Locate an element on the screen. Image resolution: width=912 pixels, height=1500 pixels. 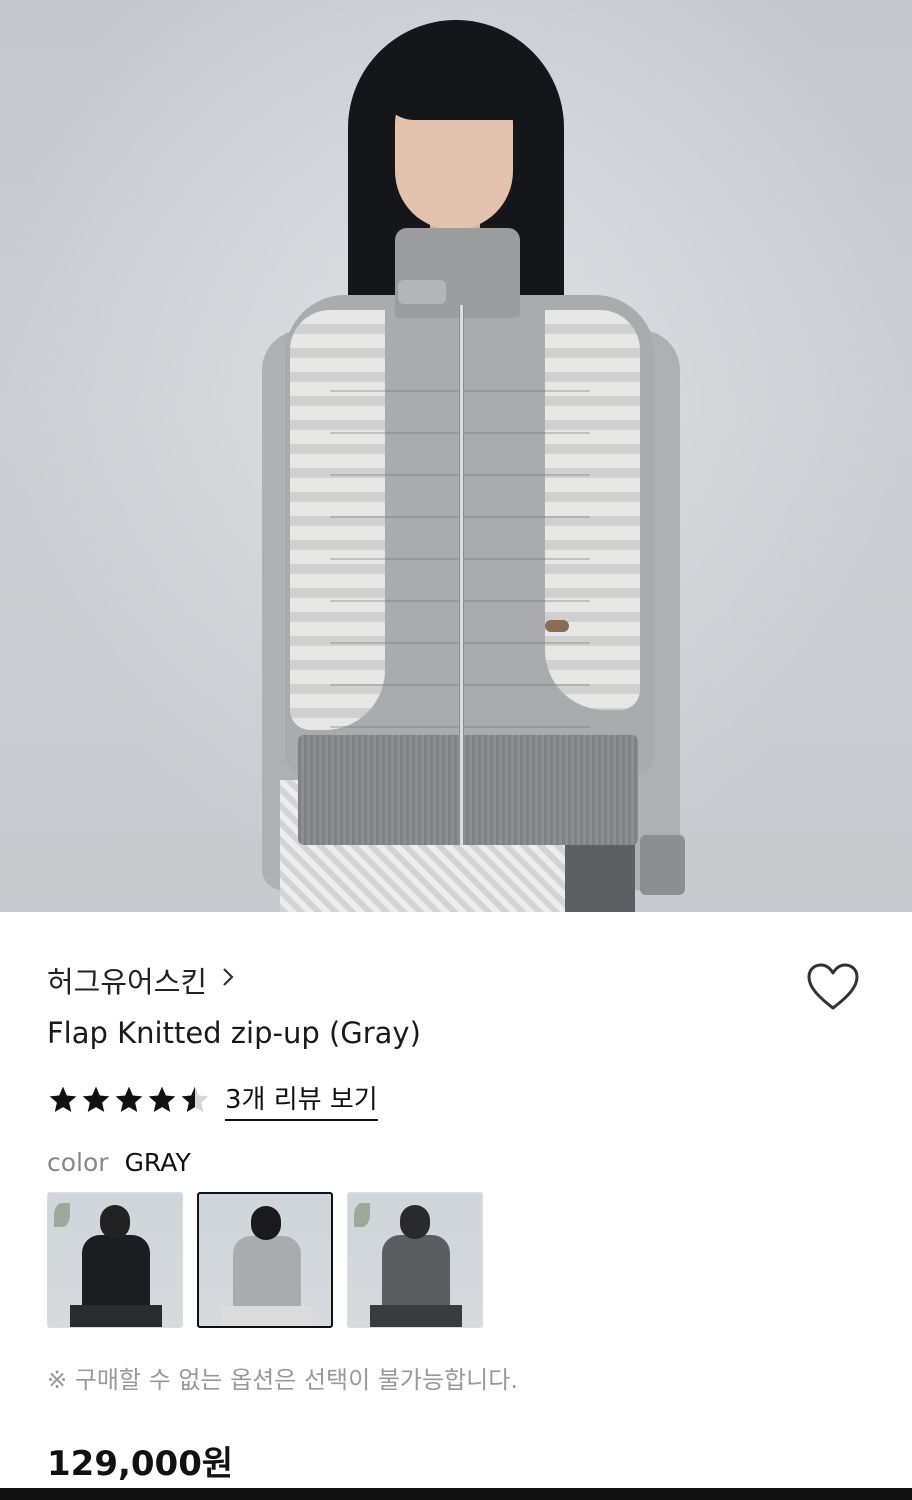
jacket-collar-flap is located at coordinates (422, 292).